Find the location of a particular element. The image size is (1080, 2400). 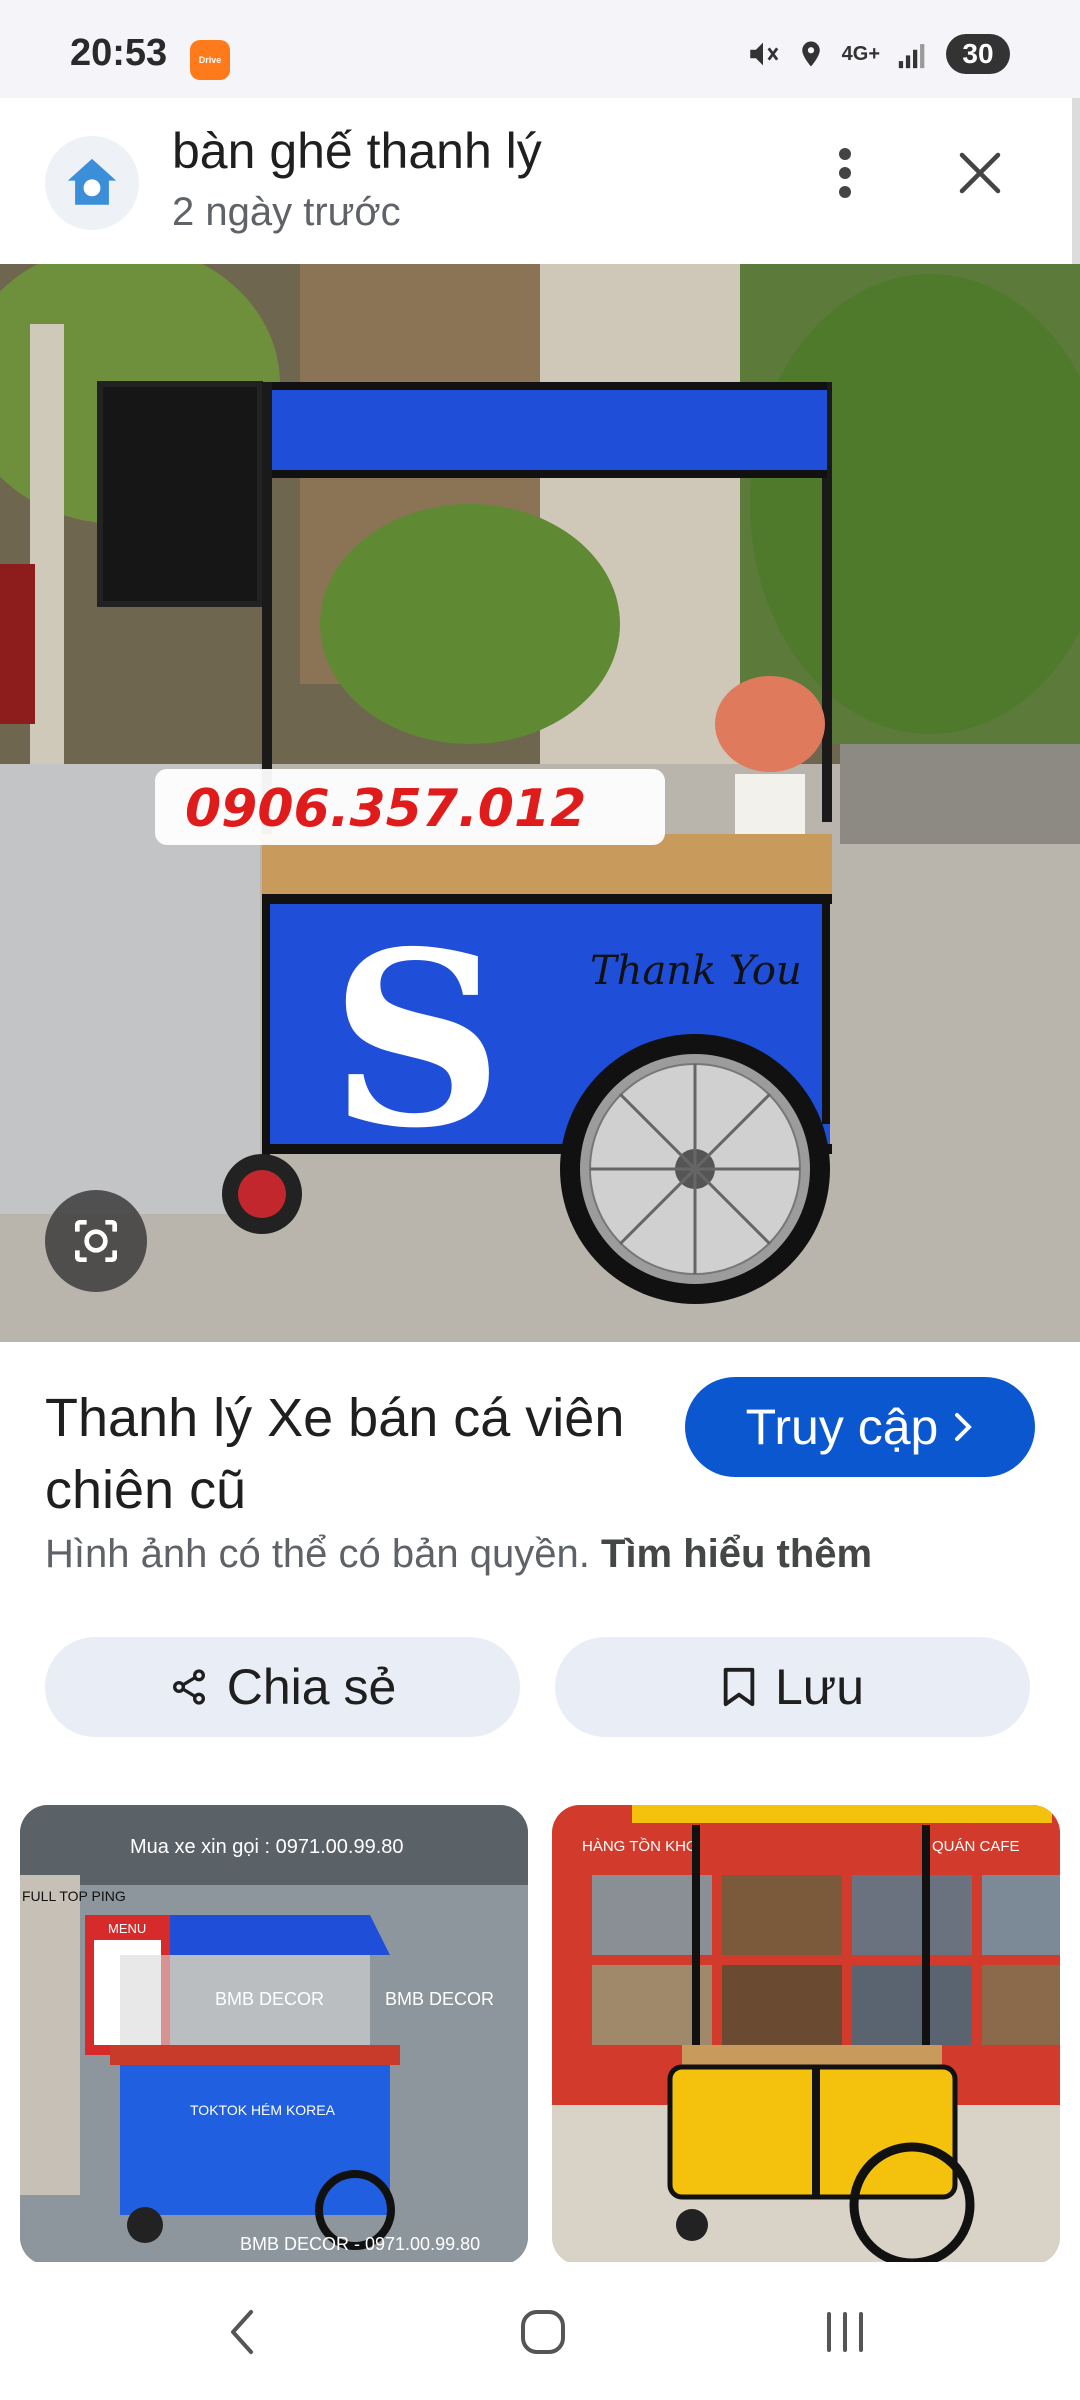

share-label: Chia sẻ is located at coordinates (311, 1687).